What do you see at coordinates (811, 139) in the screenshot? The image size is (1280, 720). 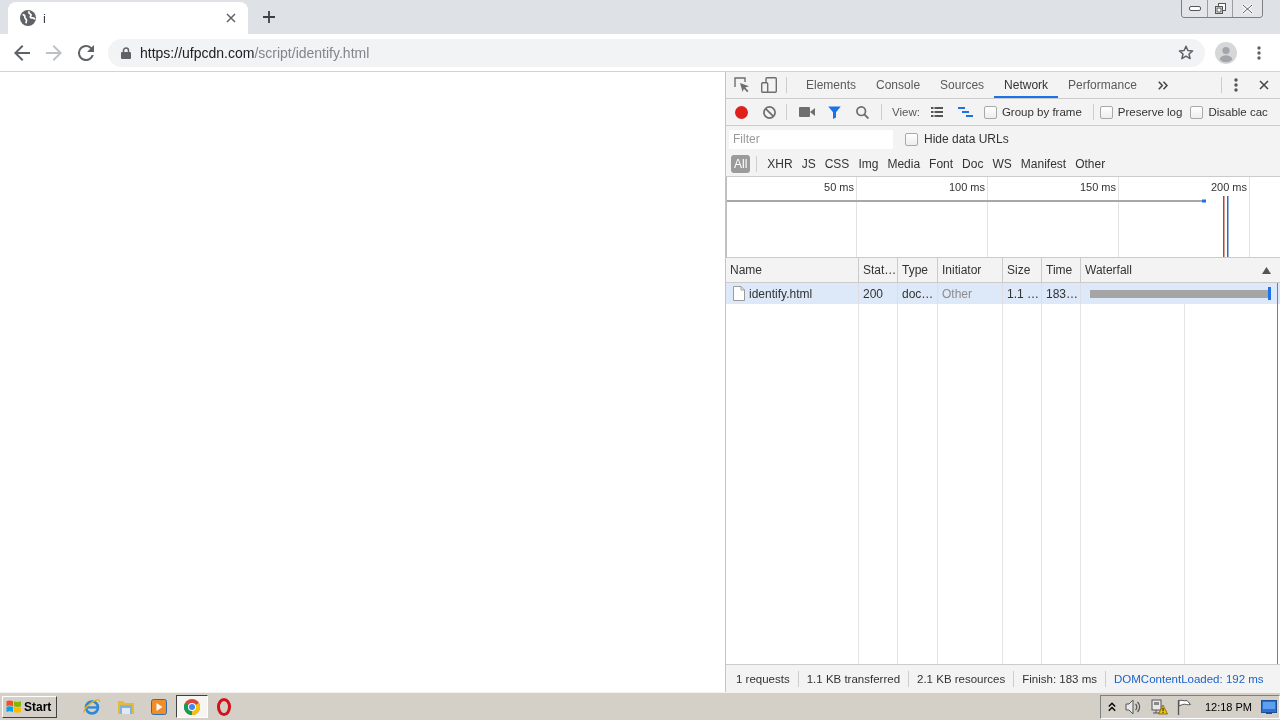 I see `filter-field: Filter` at bounding box center [811, 139].